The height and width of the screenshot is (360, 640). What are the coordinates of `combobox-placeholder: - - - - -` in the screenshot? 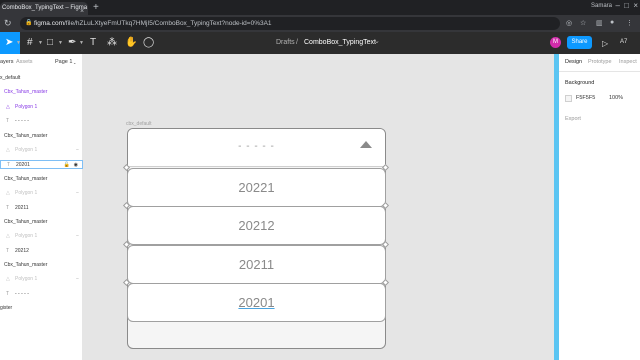 It's located at (256, 146).